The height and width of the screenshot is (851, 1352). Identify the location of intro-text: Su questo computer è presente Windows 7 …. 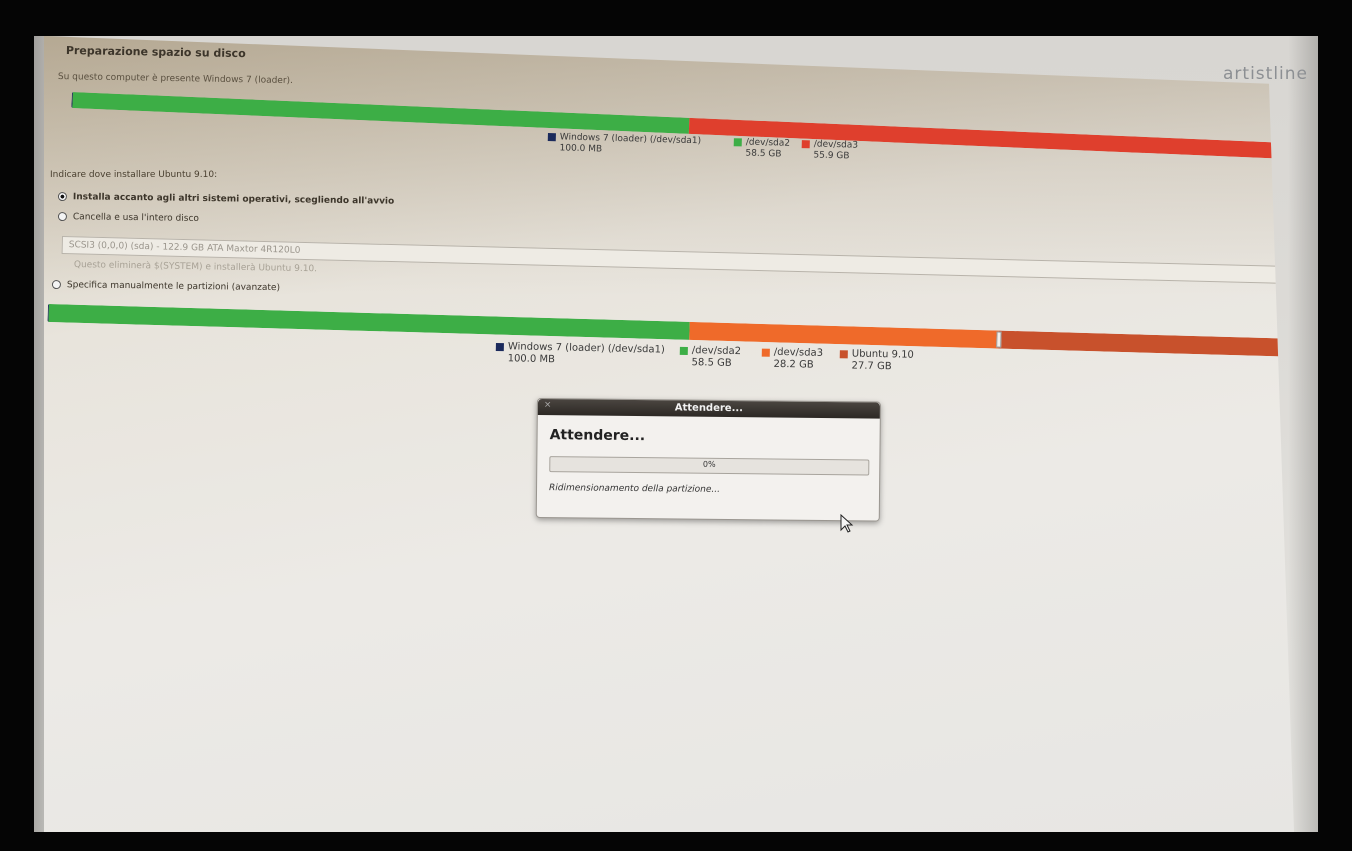
(175, 79).